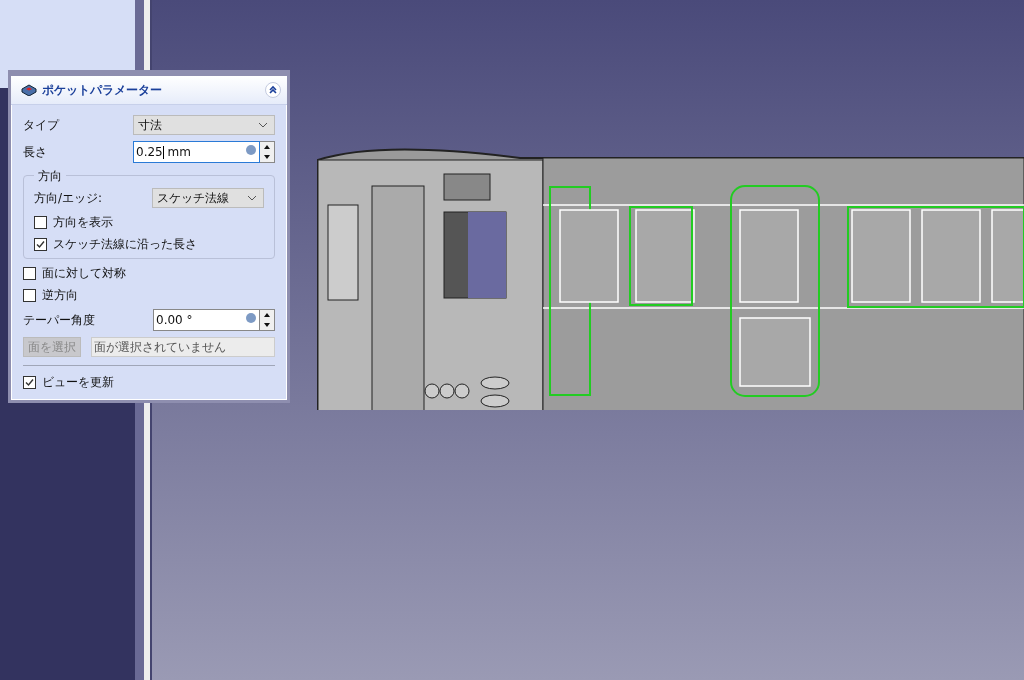 This screenshot has width=1024, height=680. What do you see at coordinates (50, 176) in the screenshot?
I see `group-title: 方向` at bounding box center [50, 176].